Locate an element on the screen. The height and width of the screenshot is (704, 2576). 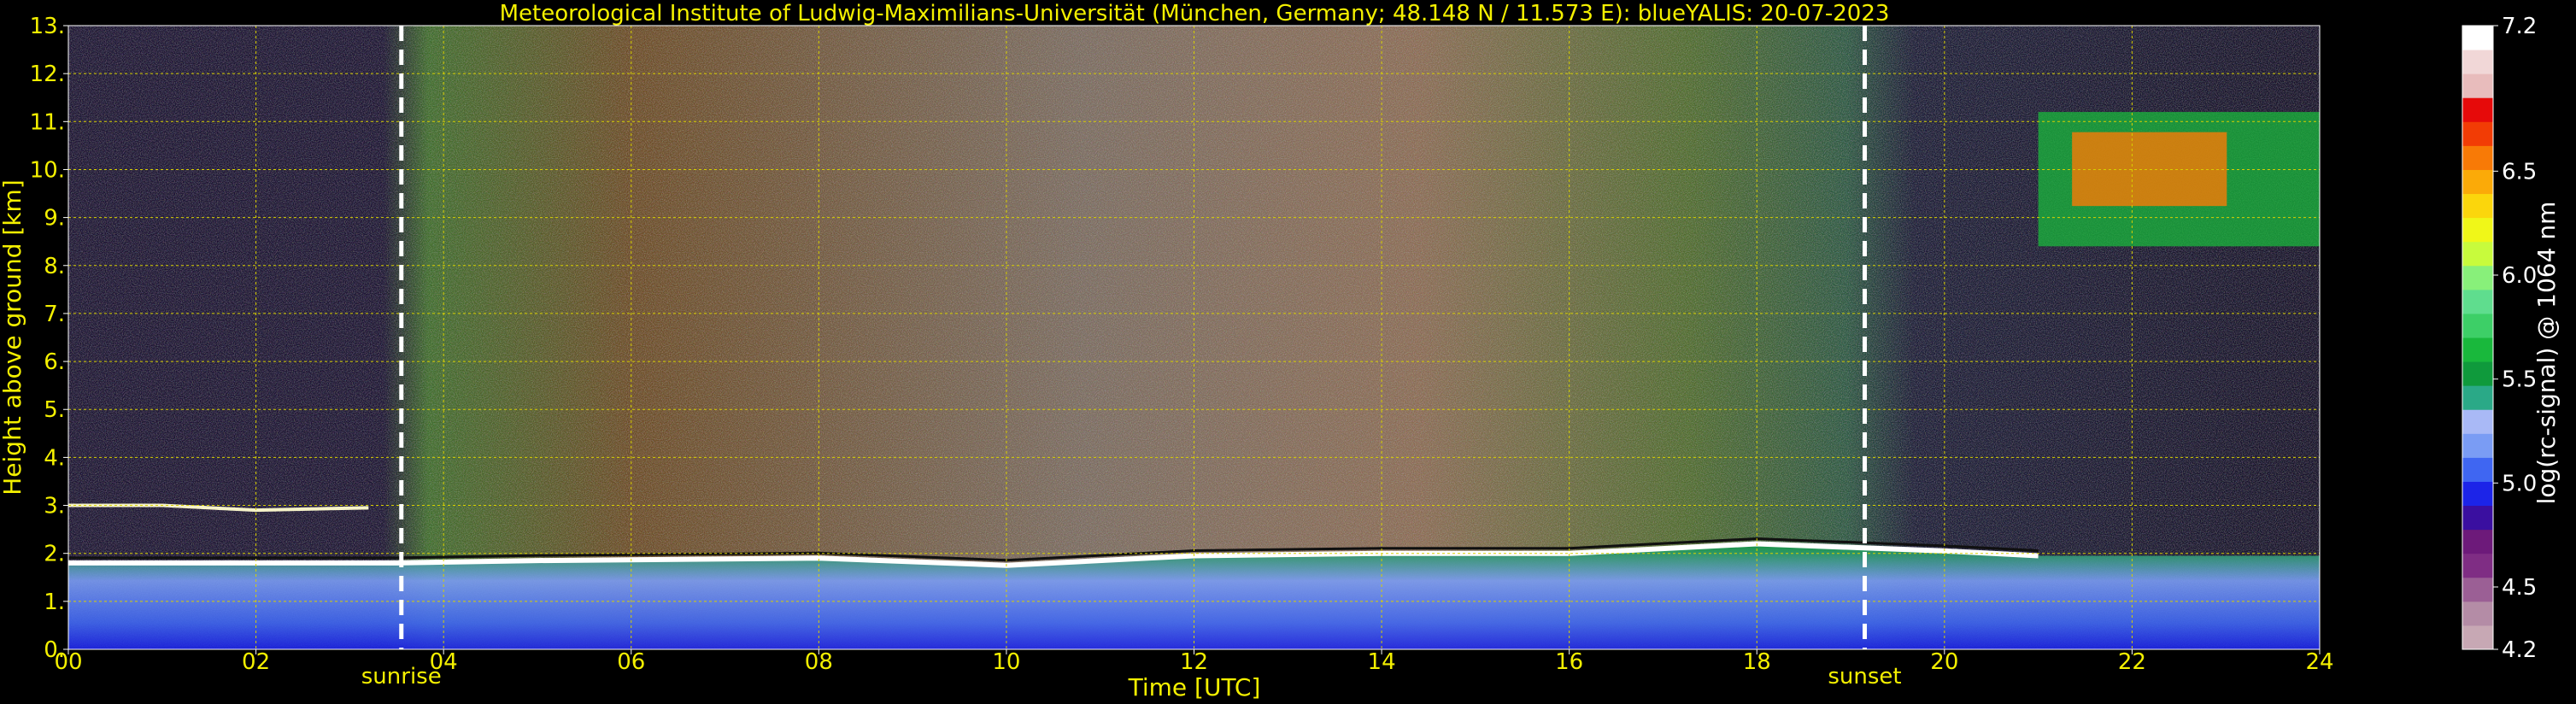
x-tick-label: 24 is located at coordinates (2319, 662).